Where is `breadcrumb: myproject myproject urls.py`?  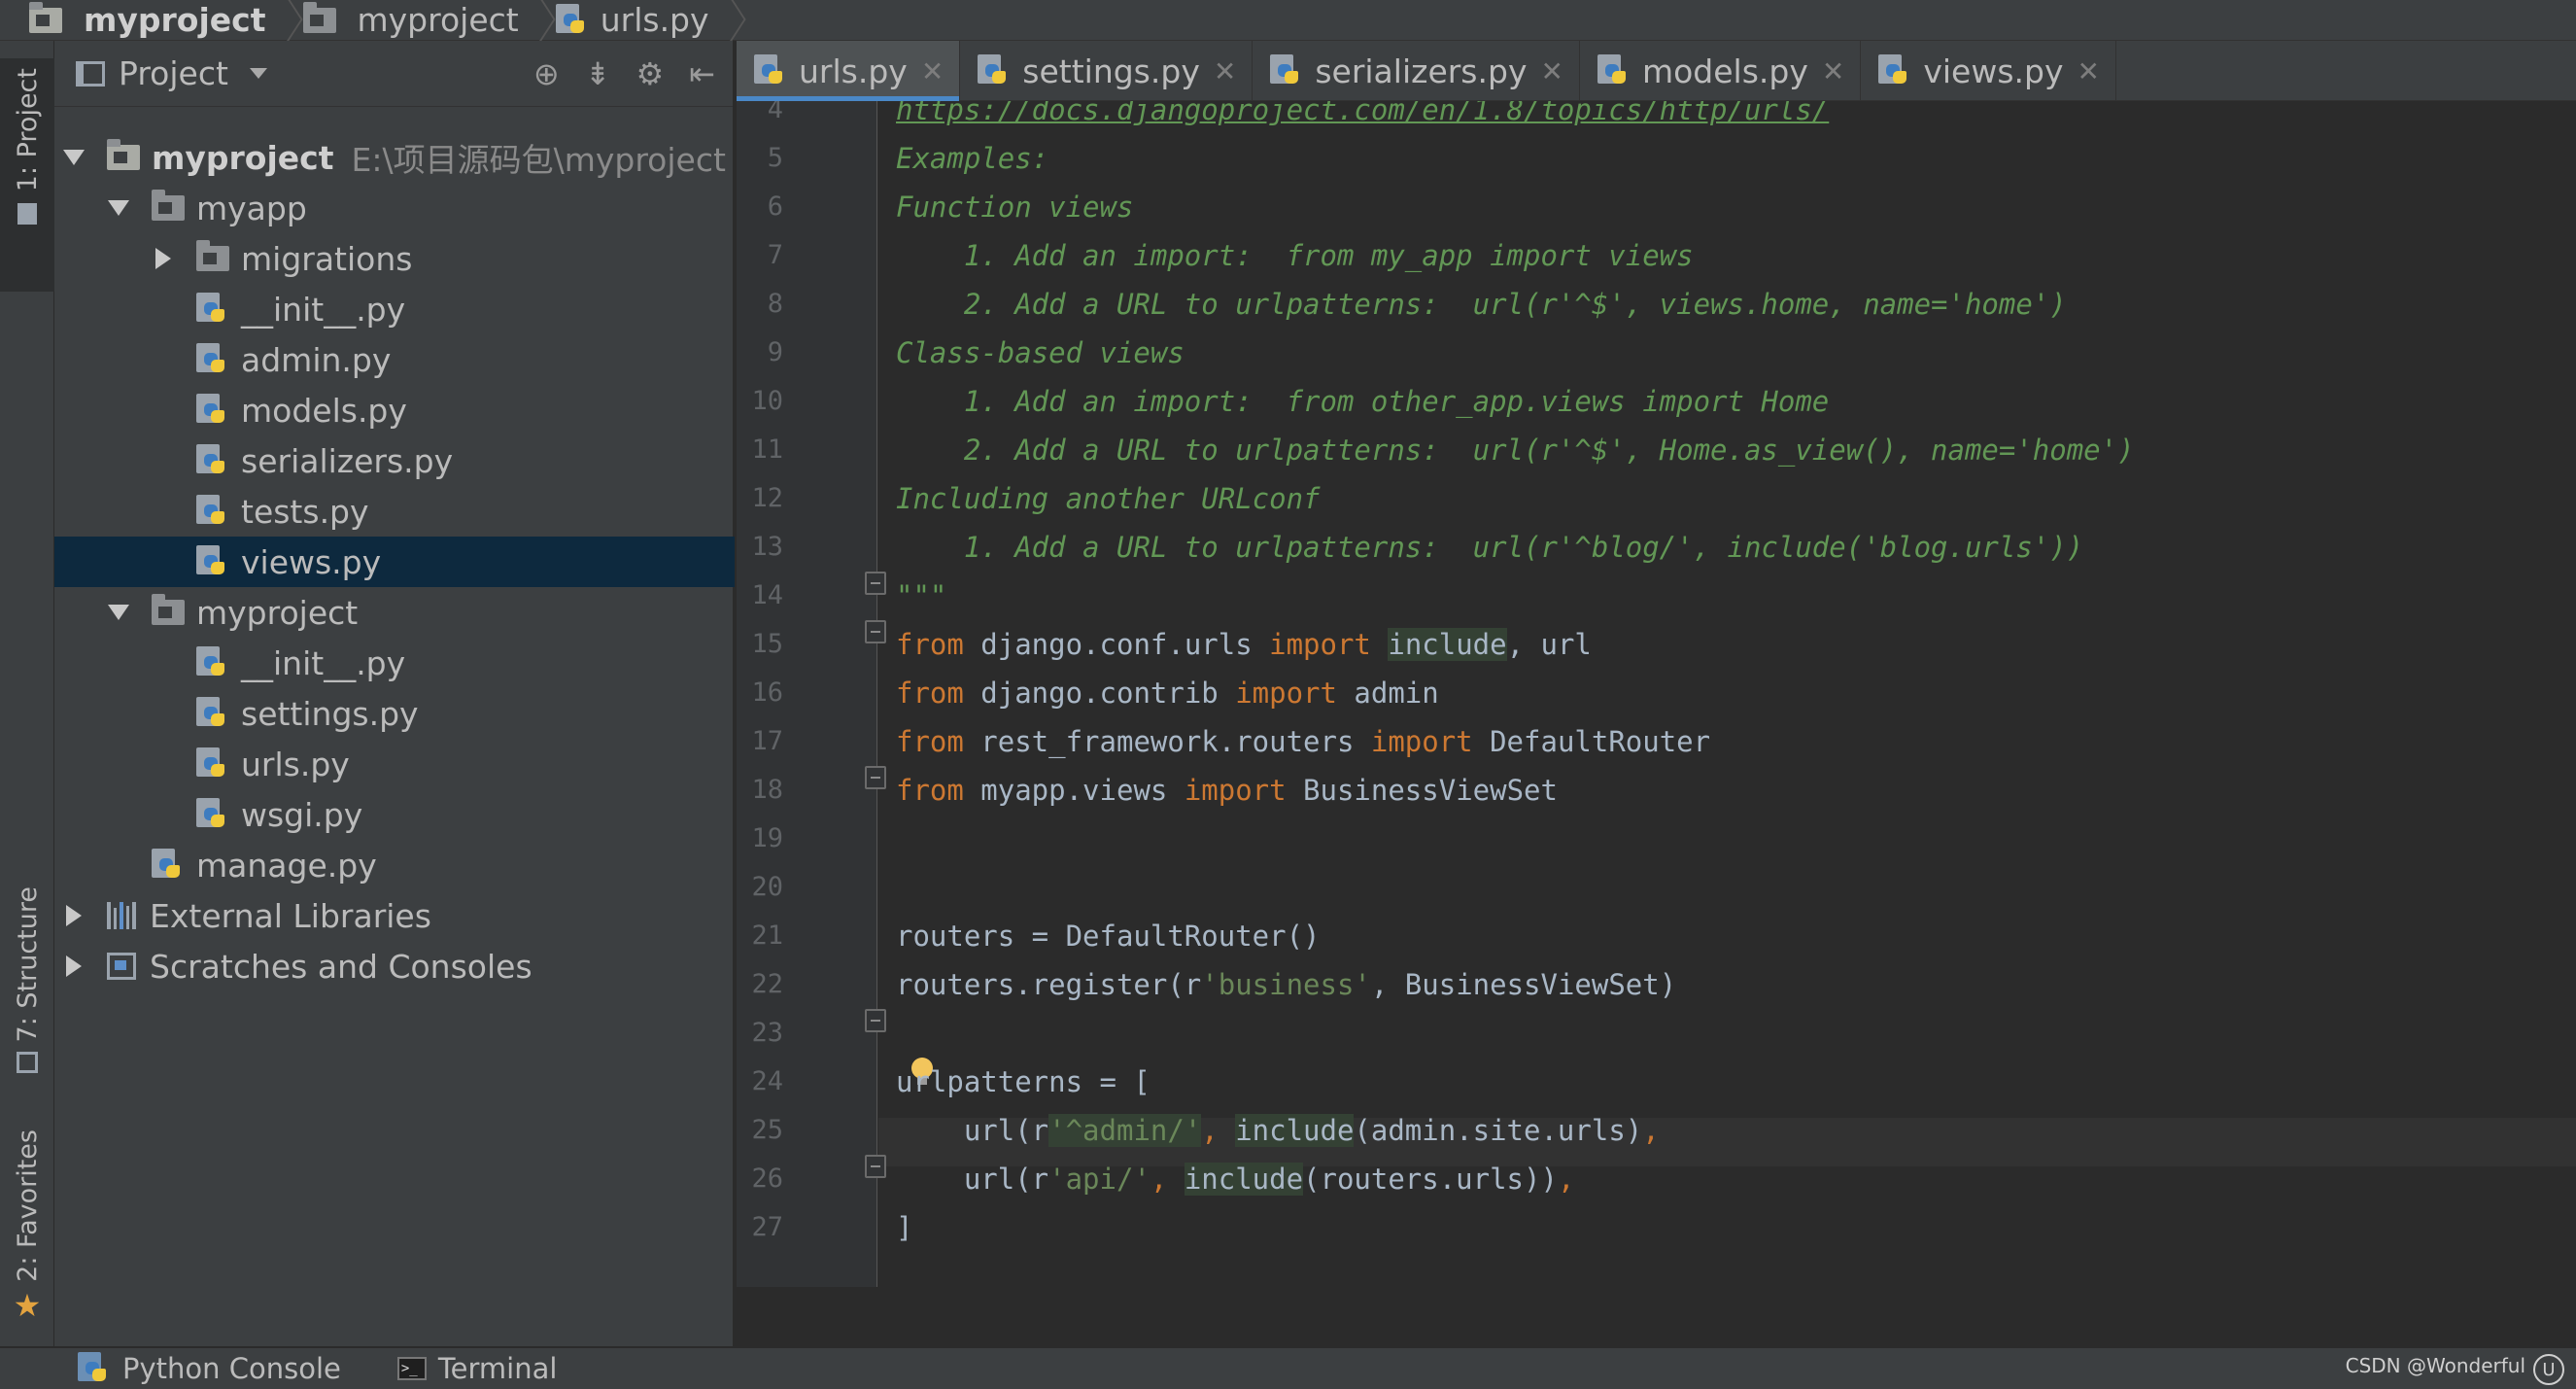 breadcrumb: myproject myproject urls.py is located at coordinates (1288, 20).